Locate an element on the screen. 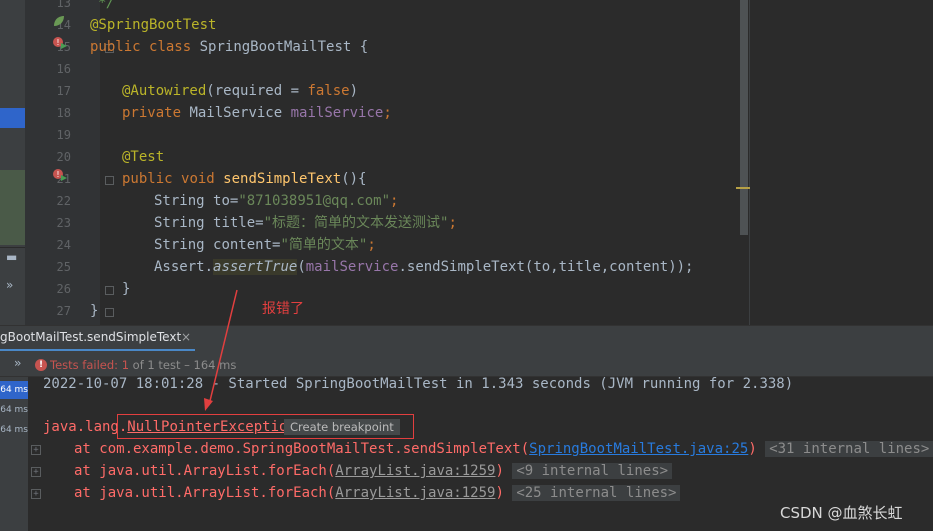  code-line-22: String to="871038951@qq.com"; is located at coordinates (276, 201).